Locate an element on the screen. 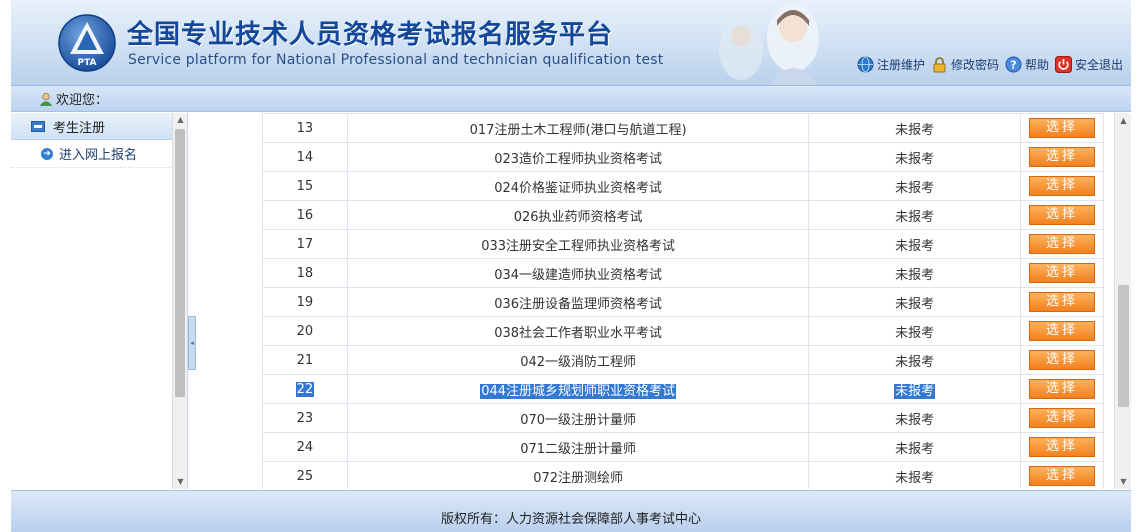 The height and width of the screenshot is (532, 1140). operators-illustration is located at coordinates (769, 44).